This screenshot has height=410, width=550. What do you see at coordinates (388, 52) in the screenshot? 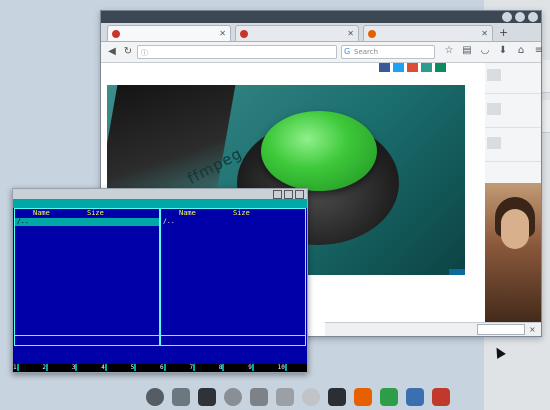
I see `search-input: G Search` at bounding box center [388, 52].